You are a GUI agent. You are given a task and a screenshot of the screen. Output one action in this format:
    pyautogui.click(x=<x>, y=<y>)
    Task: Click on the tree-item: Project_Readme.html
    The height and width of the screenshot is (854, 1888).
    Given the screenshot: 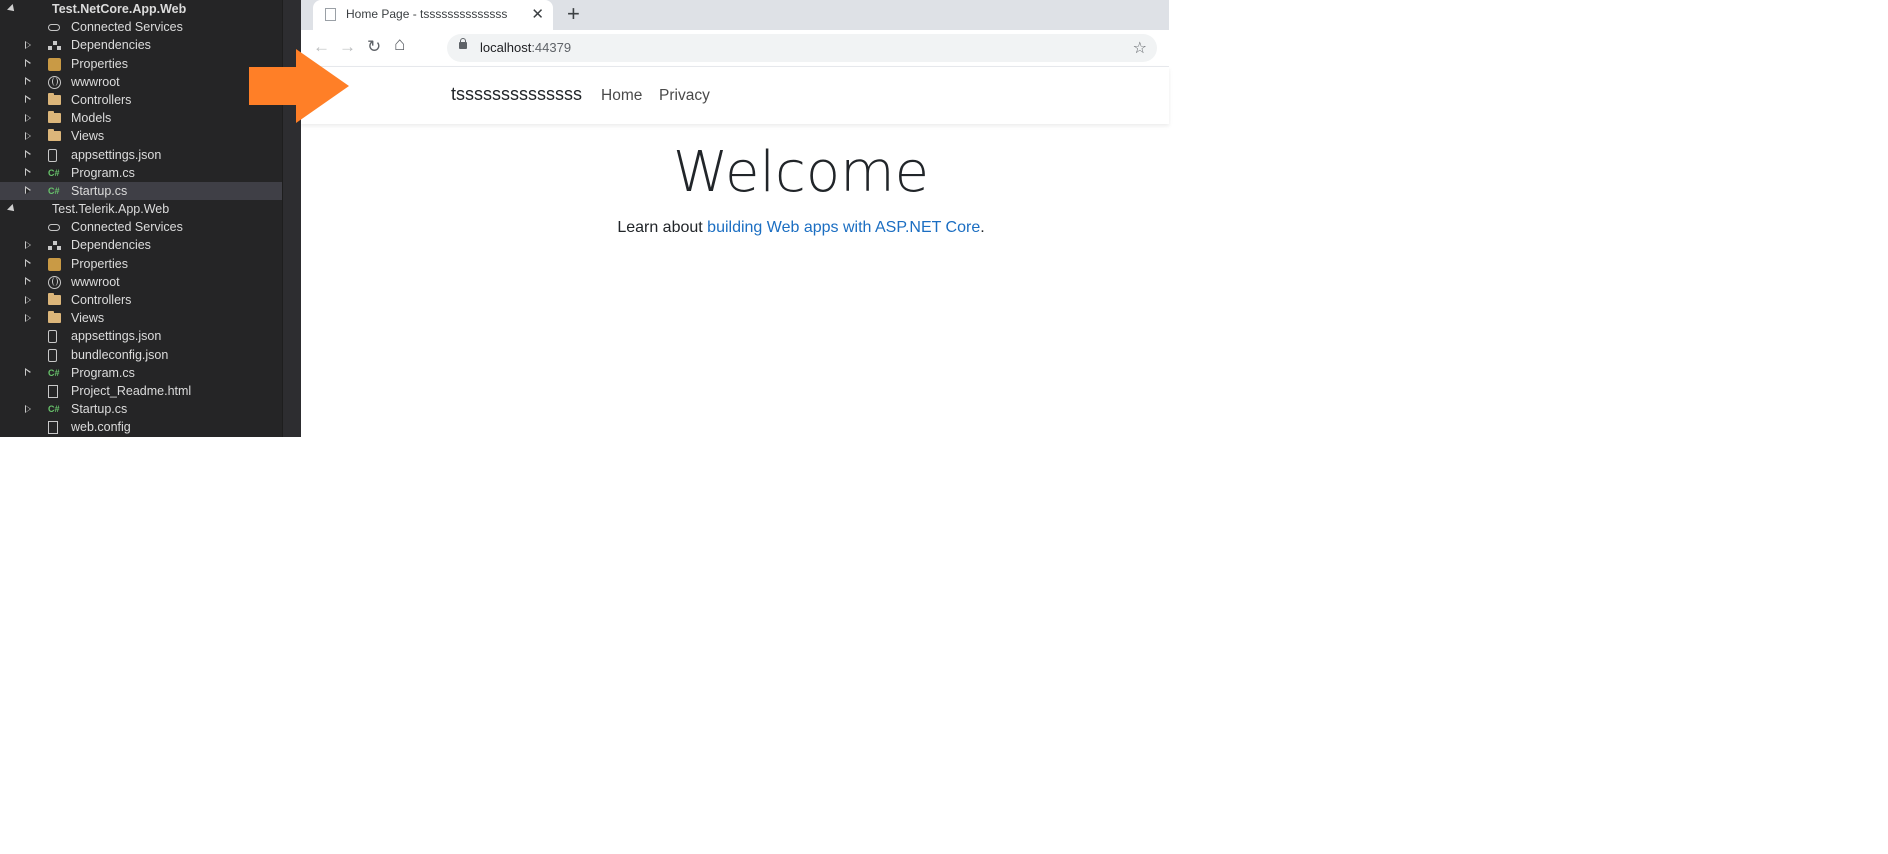 What is the action you would take?
    pyautogui.click(x=150, y=391)
    